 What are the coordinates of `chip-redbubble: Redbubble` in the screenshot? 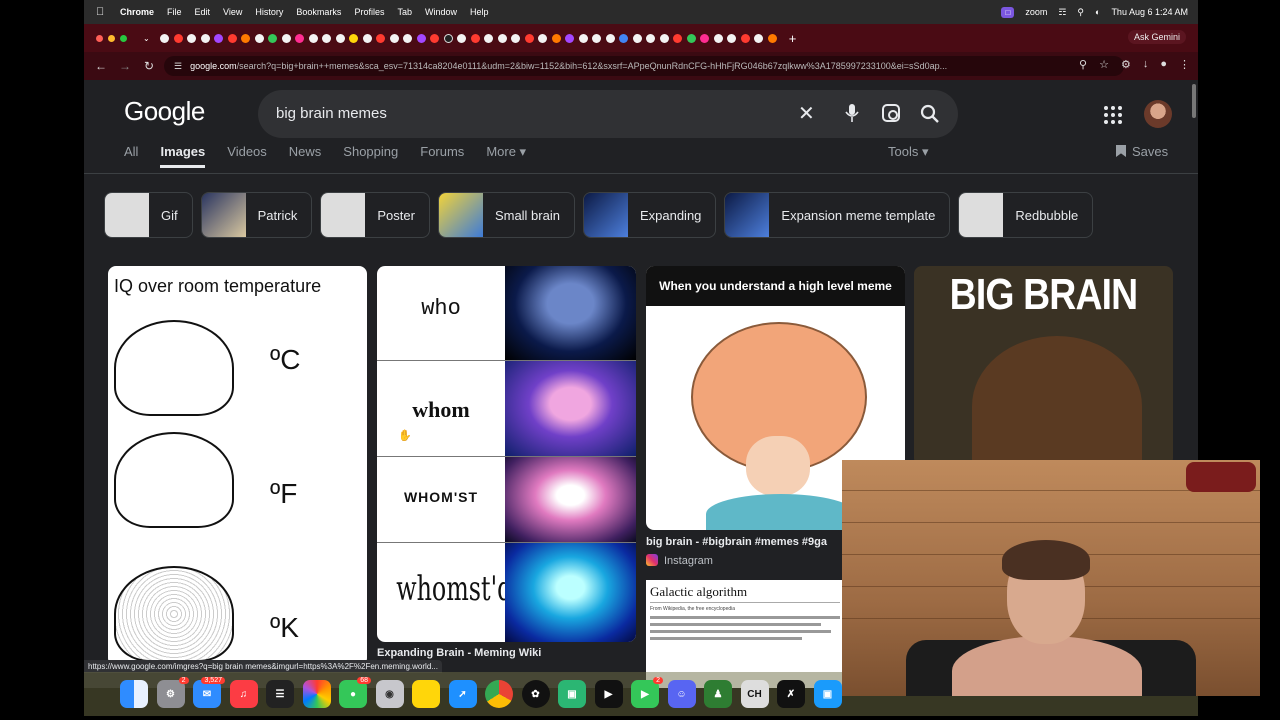 It's located at (1026, 215).